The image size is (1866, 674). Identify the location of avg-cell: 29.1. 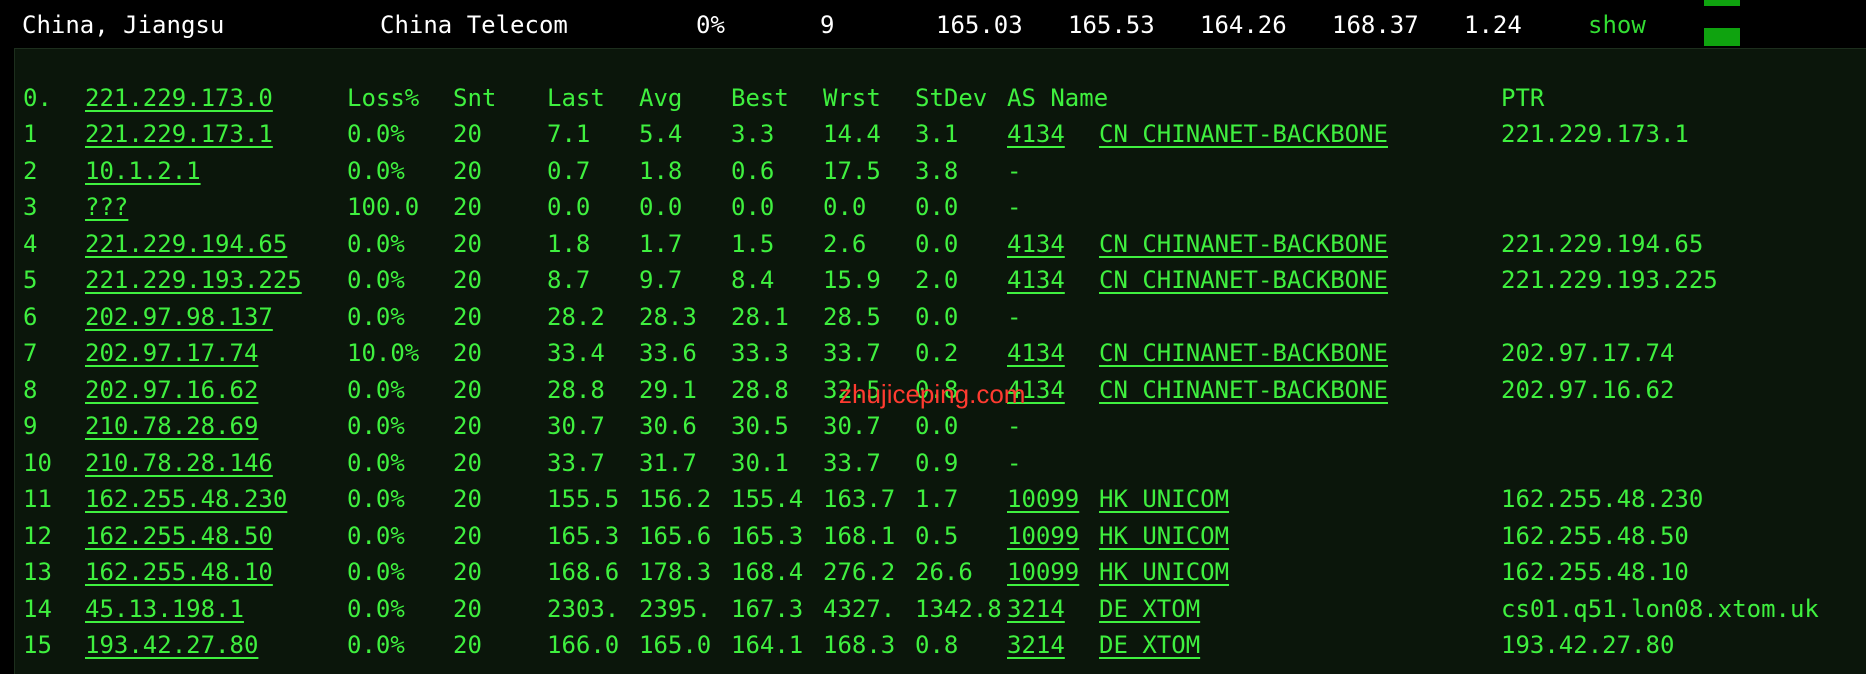
(668, 389).